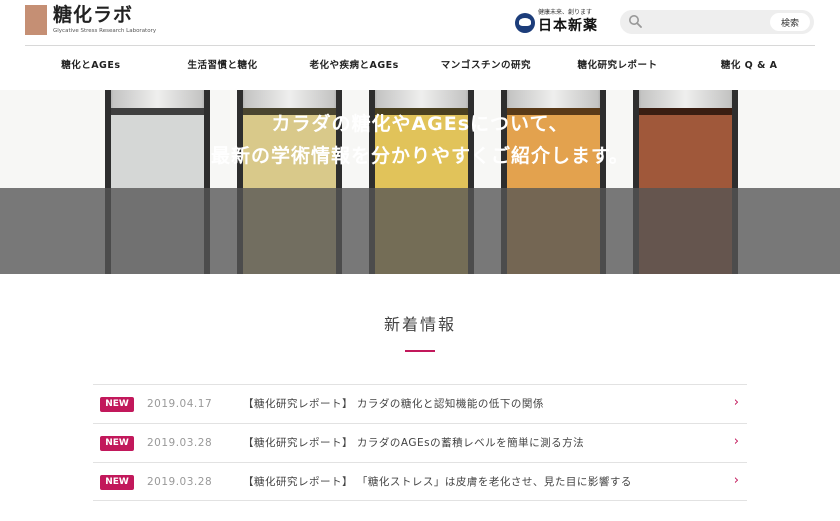  What do you see at coordinates (419, 324) in the screenshot?
I see `news-section-title: 新着情報` at bounding box center [419, 324].